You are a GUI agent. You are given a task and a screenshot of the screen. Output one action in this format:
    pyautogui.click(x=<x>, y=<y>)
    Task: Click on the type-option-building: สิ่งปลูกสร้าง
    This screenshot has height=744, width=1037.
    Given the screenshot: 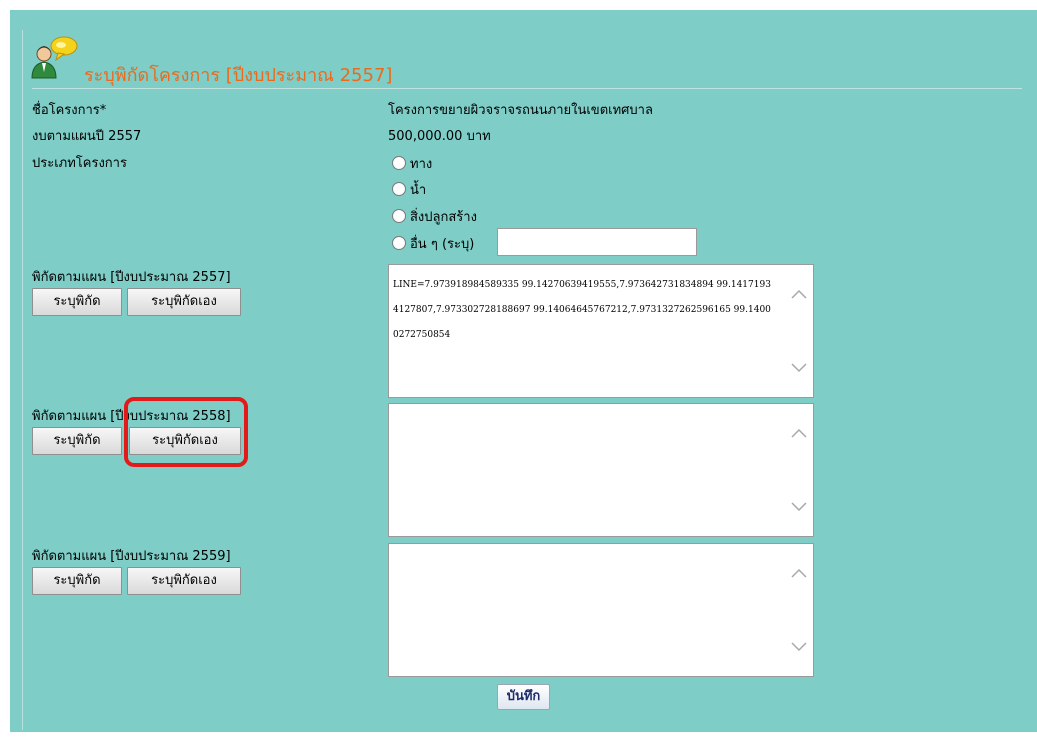 What is the action you would take?
    pyautogui.click(x=434, y=216)
    